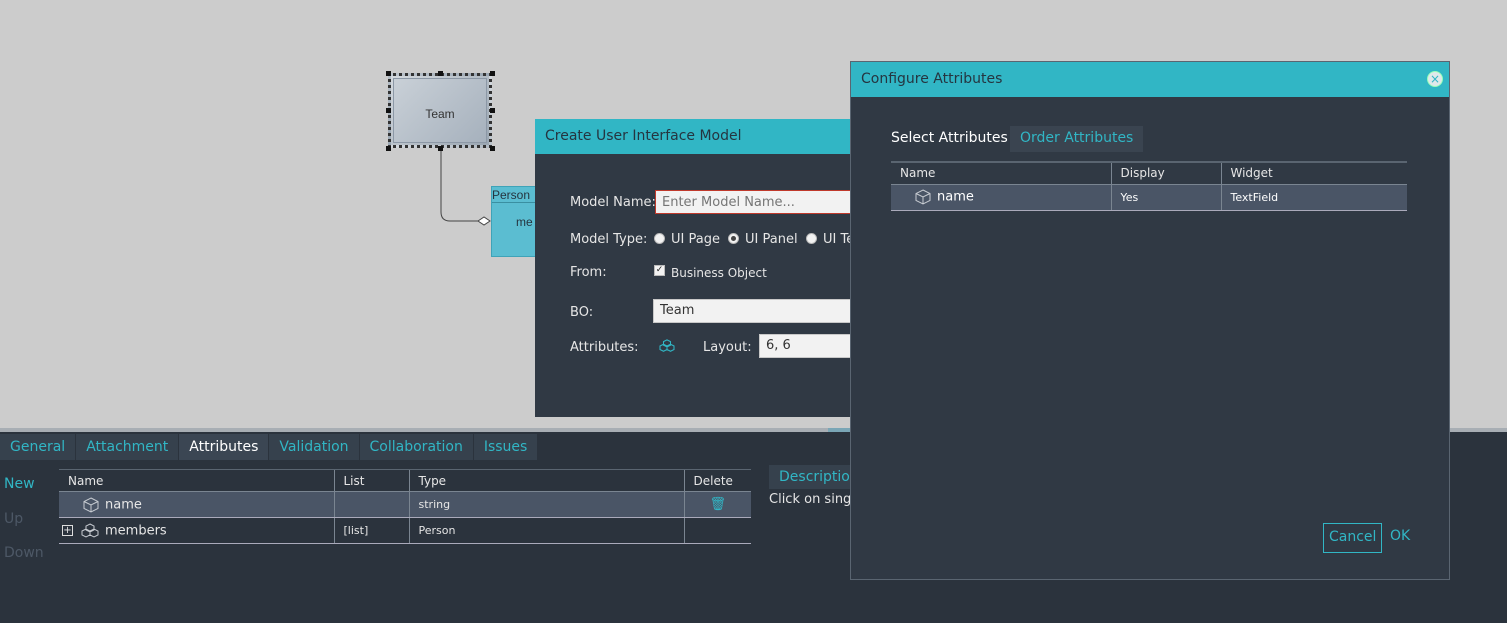 This screenshot has height=623, width=1507. What do you see at coordinates (949, 139) in the screenshot?
I see `tab-select-attributes: Select Attributes` at bounding box center [949, 139].